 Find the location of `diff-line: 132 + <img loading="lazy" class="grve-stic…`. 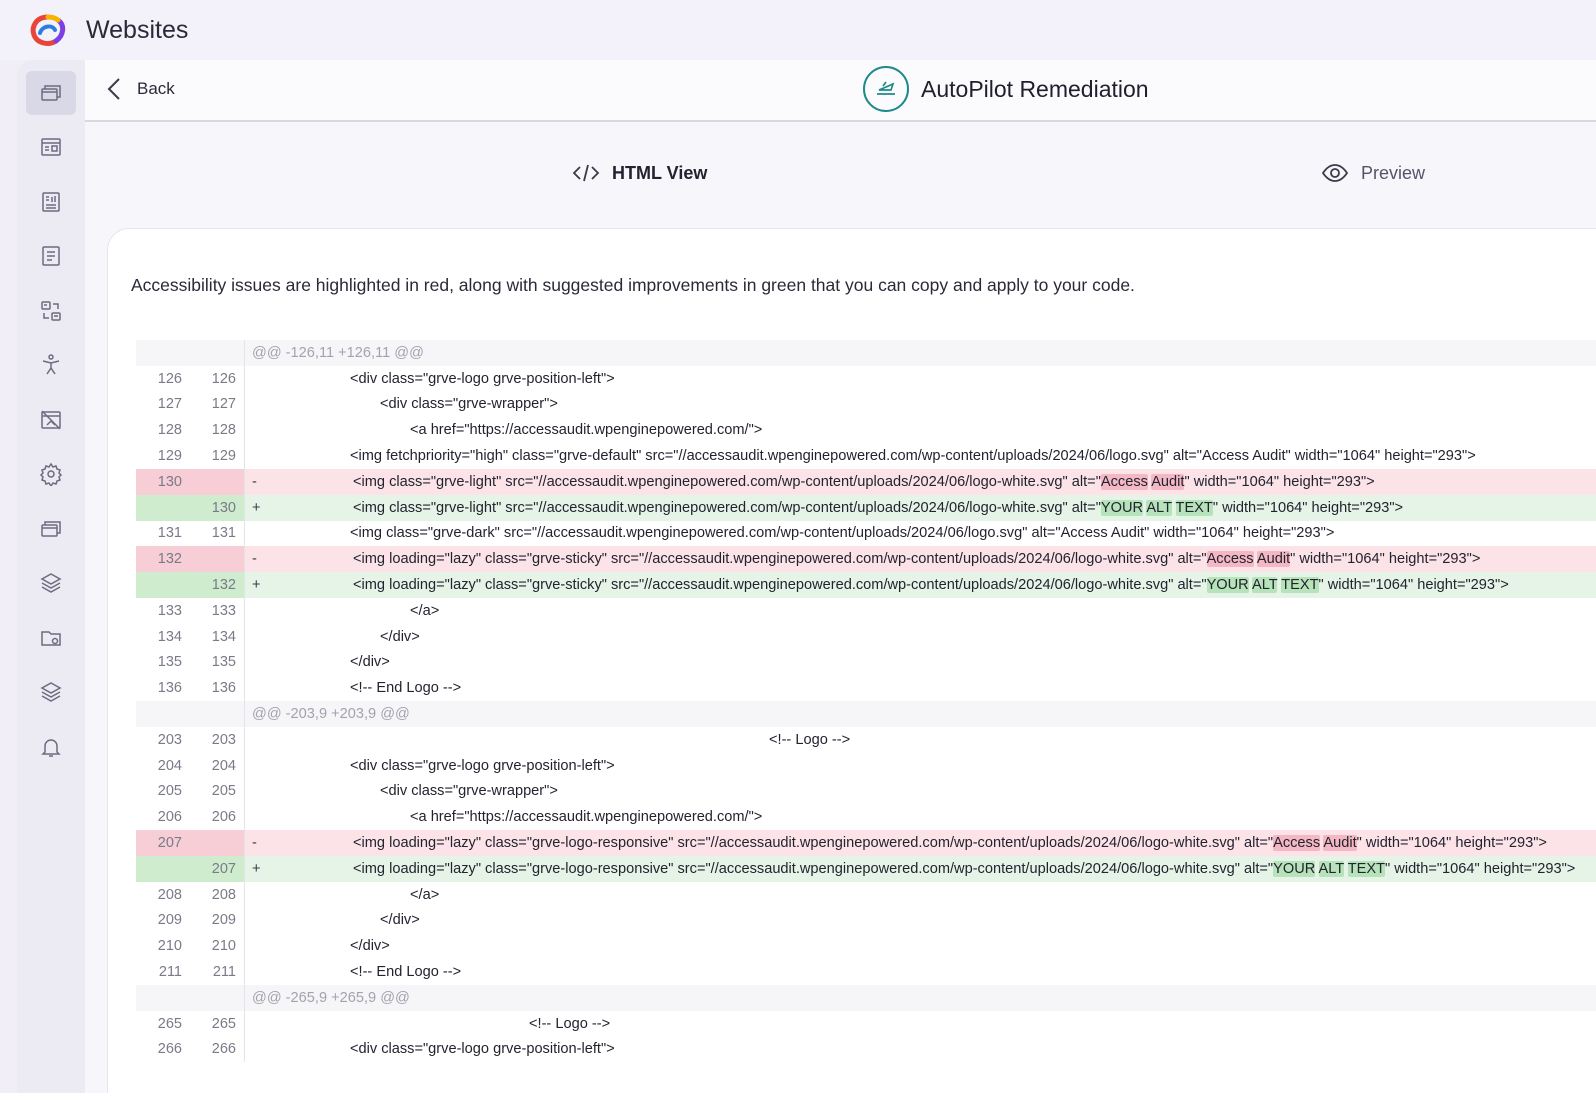

diff-line: 132 + <img loading="lazy" class="grve-stic… is located at coordinates (866, 585).